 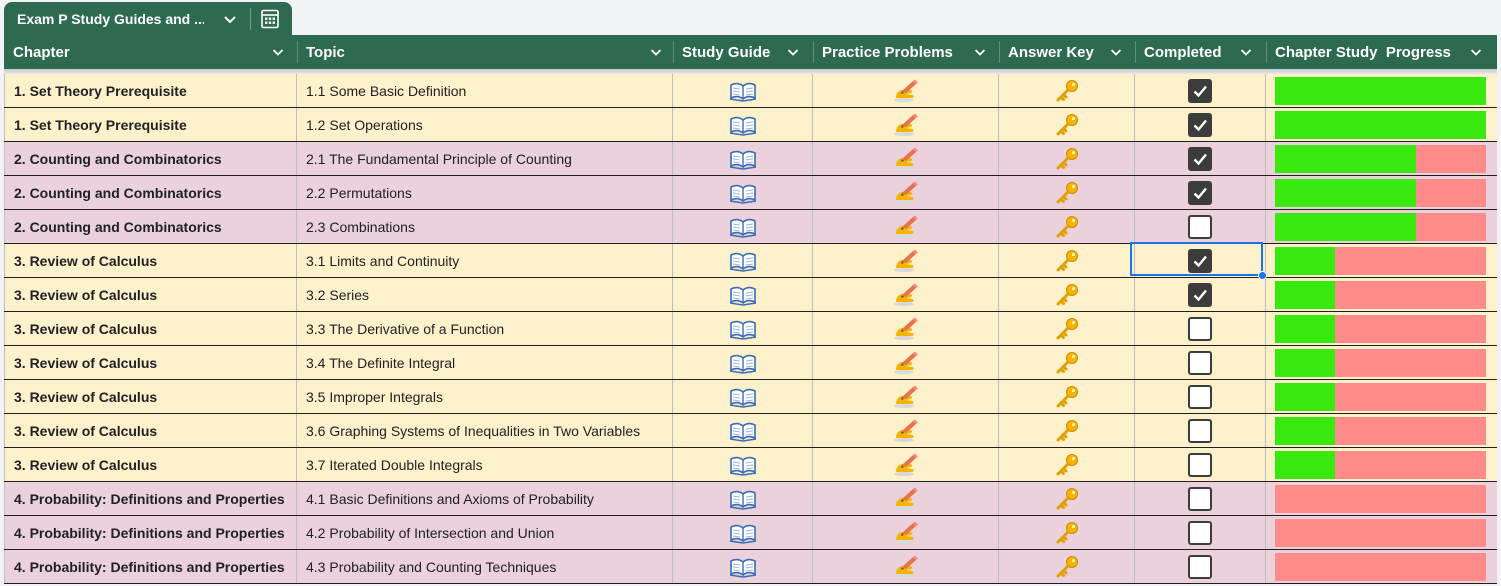 What do you see at coordinates (485, 260) in the screenshot?
I see `topic-cell: 3.1 Limits and Continuity` at bounding box center [485, 260].